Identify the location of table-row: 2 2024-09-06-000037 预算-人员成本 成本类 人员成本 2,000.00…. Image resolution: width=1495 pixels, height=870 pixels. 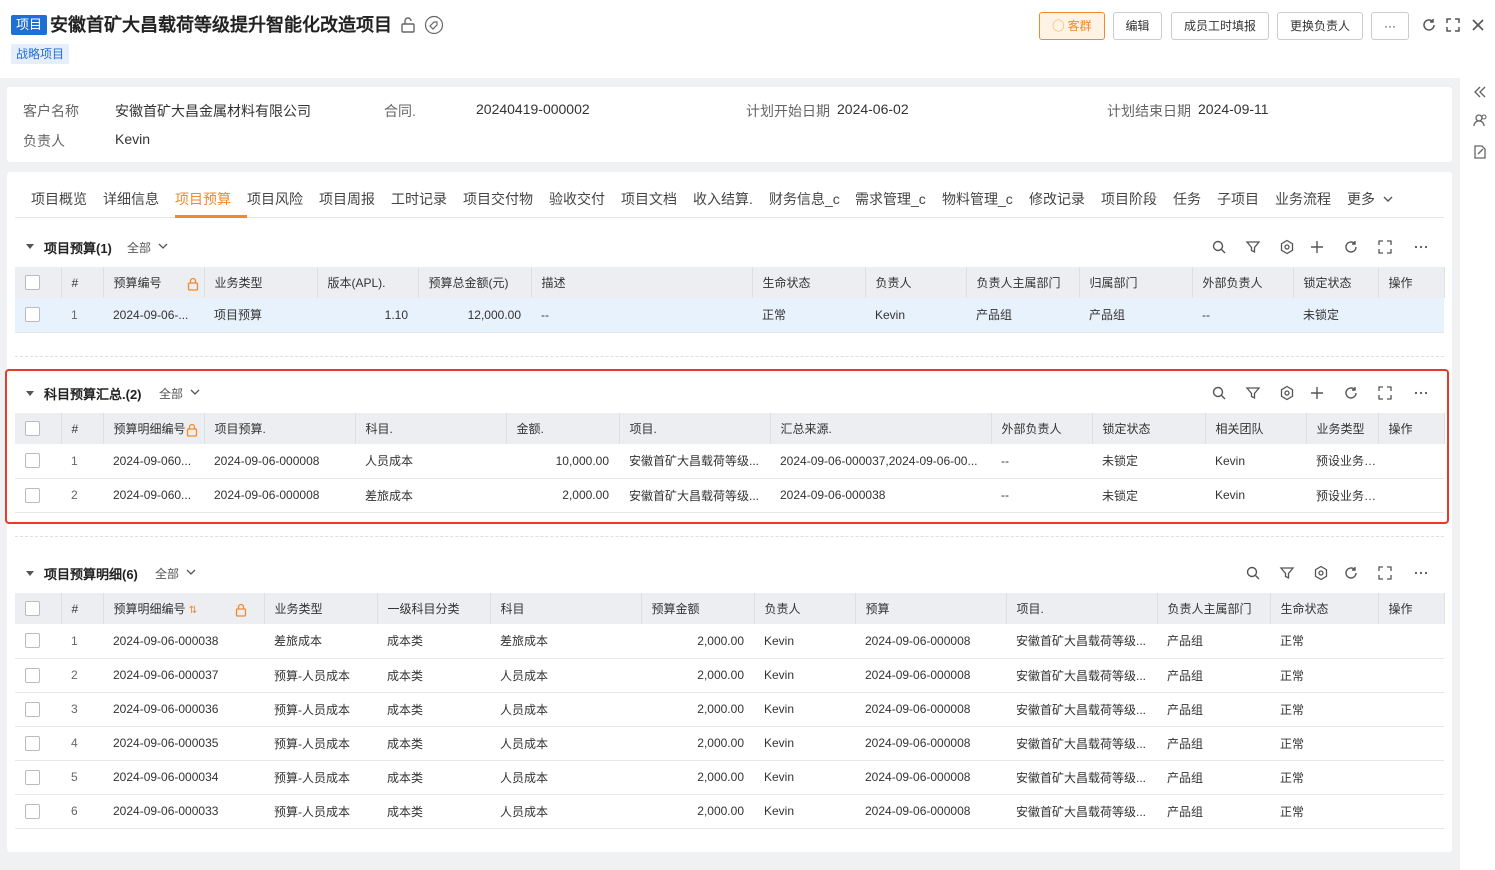
(729, 675).